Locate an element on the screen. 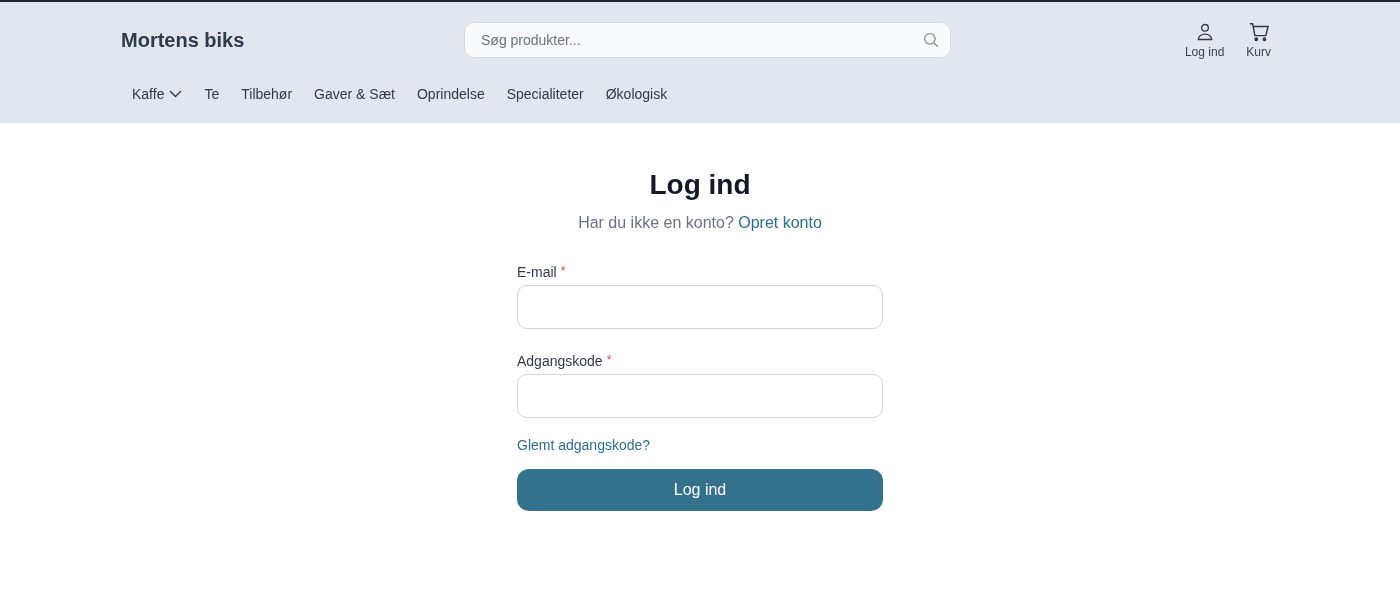 This screenshot has width=1400, height=591. page-title: Log ind is located at coordinates (700, 185).